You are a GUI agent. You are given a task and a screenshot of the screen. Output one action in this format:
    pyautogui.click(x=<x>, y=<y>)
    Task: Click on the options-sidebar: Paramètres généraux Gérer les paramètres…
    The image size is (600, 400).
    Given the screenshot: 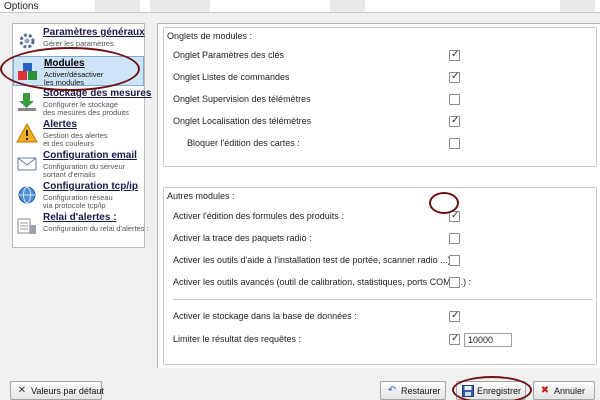 What is the action you would take?
    pyautogui.click(x=81, y=135)
    